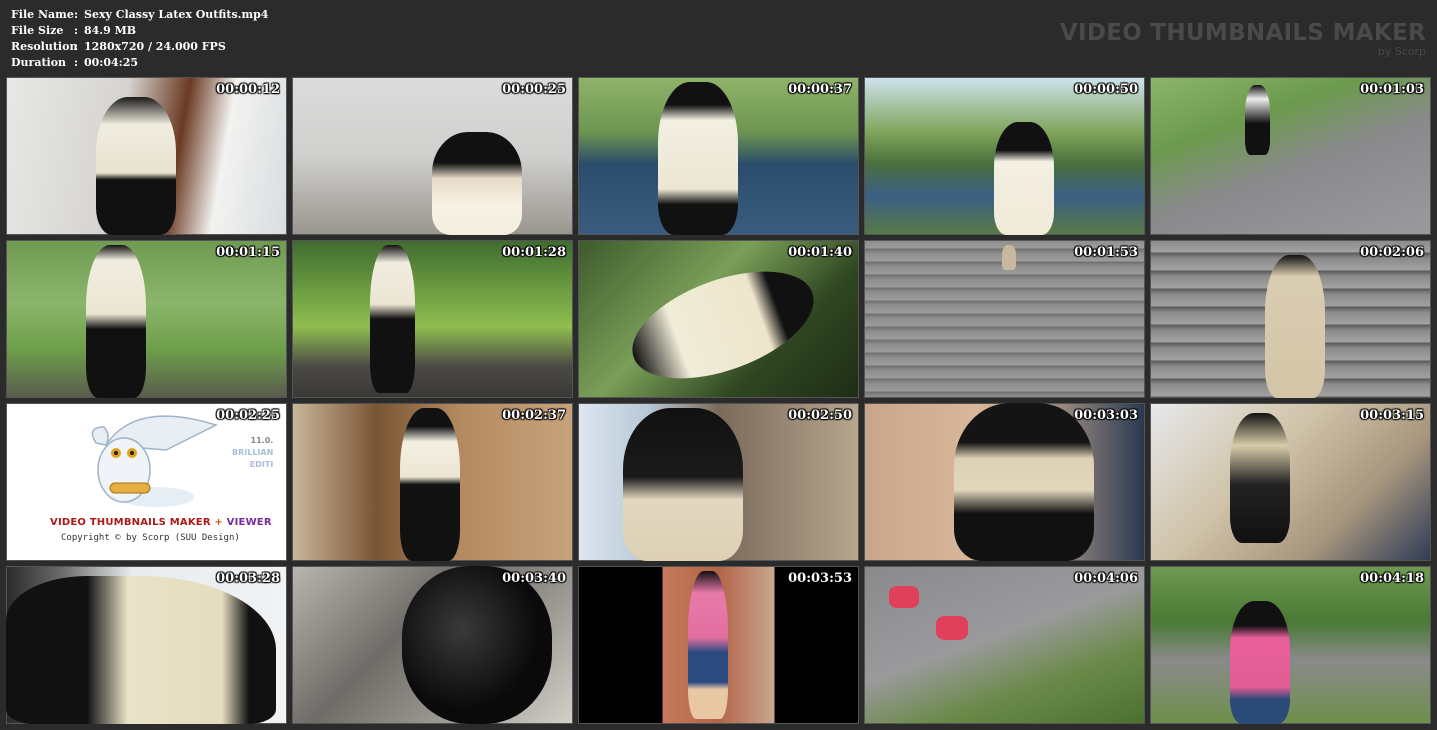  What do you see at coordinates (139, 31) in the screenshot?
I see `file-size-row: File Size : 84.9 MB` at bounding box center [139, 31].